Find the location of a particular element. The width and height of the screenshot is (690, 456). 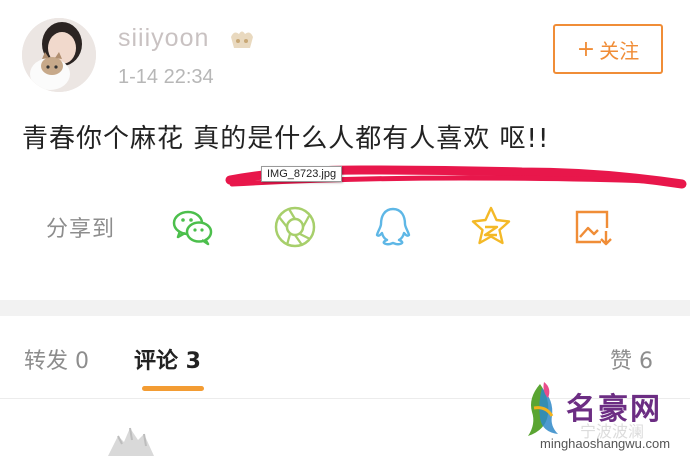

post-text: 青春你个麻花 真的是什么人都有人喜欢 呕!! is located at coordinates (286, 139).